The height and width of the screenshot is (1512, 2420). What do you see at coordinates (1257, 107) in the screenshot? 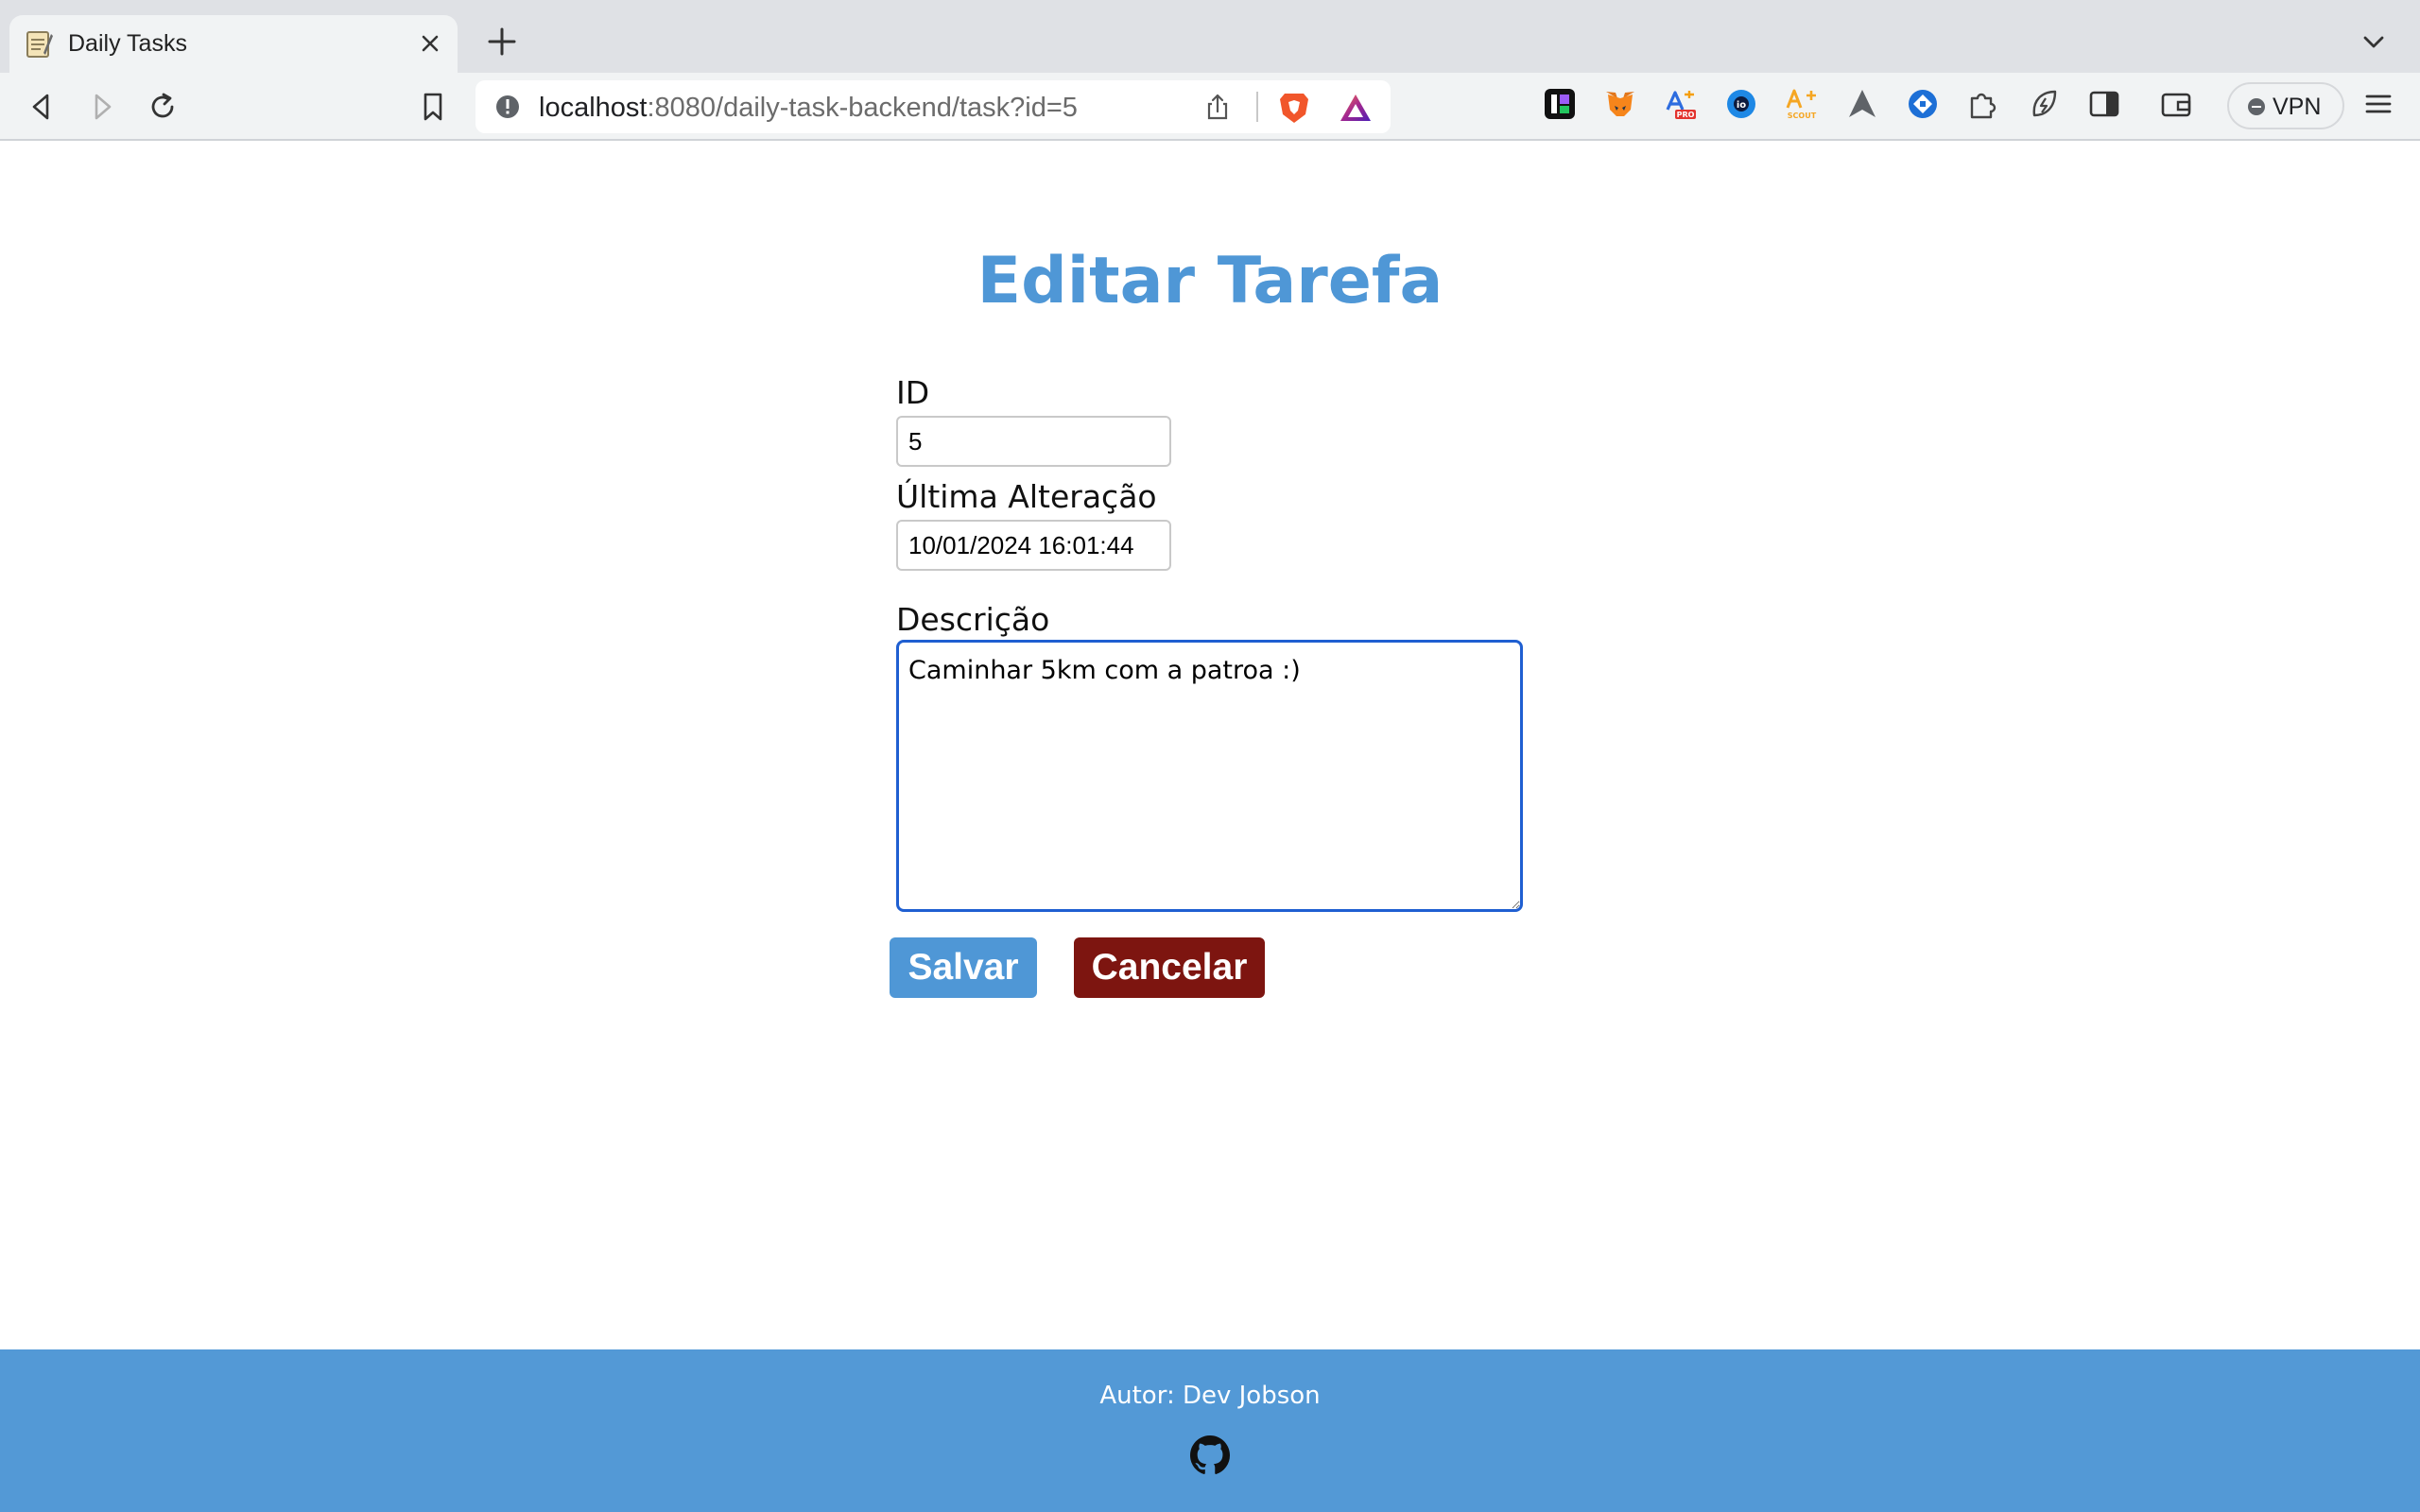
I see `divider` at bounding box center [1257, 107].